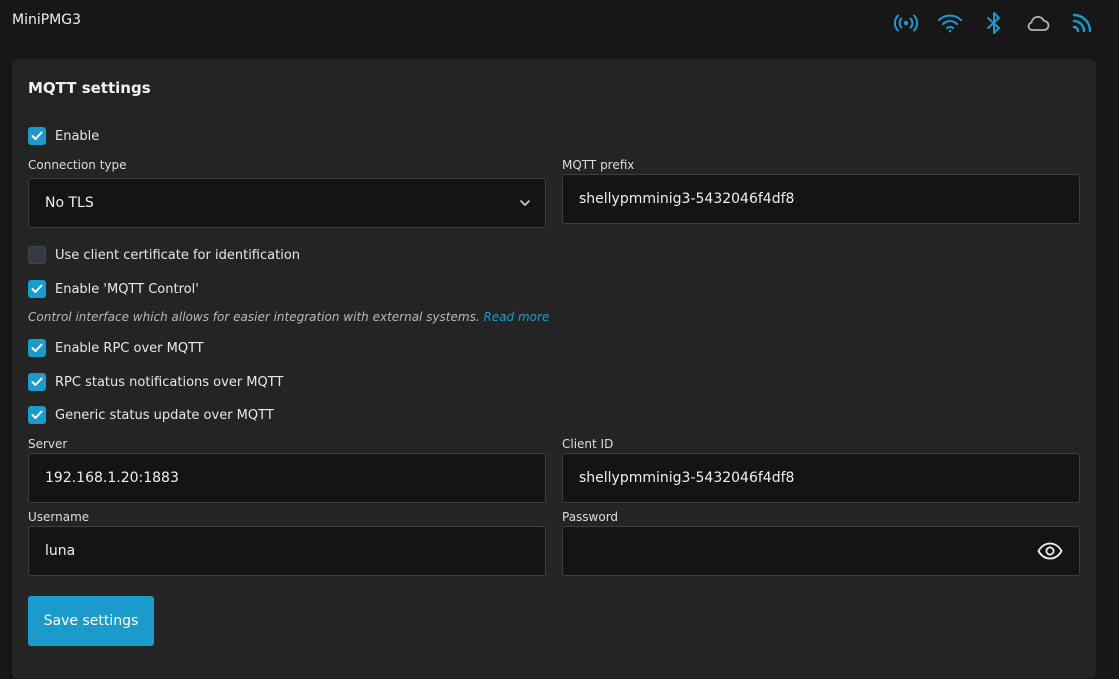 This screenshot has height=679, width=1119. I want to click on mqtt-control-checkbox-row: Enable 'MQTT Control', so click(113, 289).